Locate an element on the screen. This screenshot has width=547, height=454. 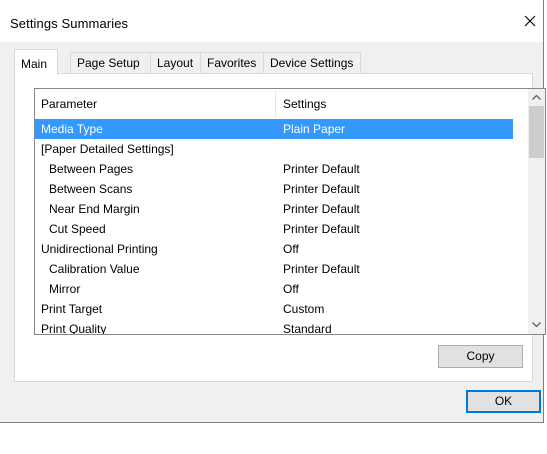
row-parameter: [Paper Detailed Settings] is located at coordinates (107, 149).